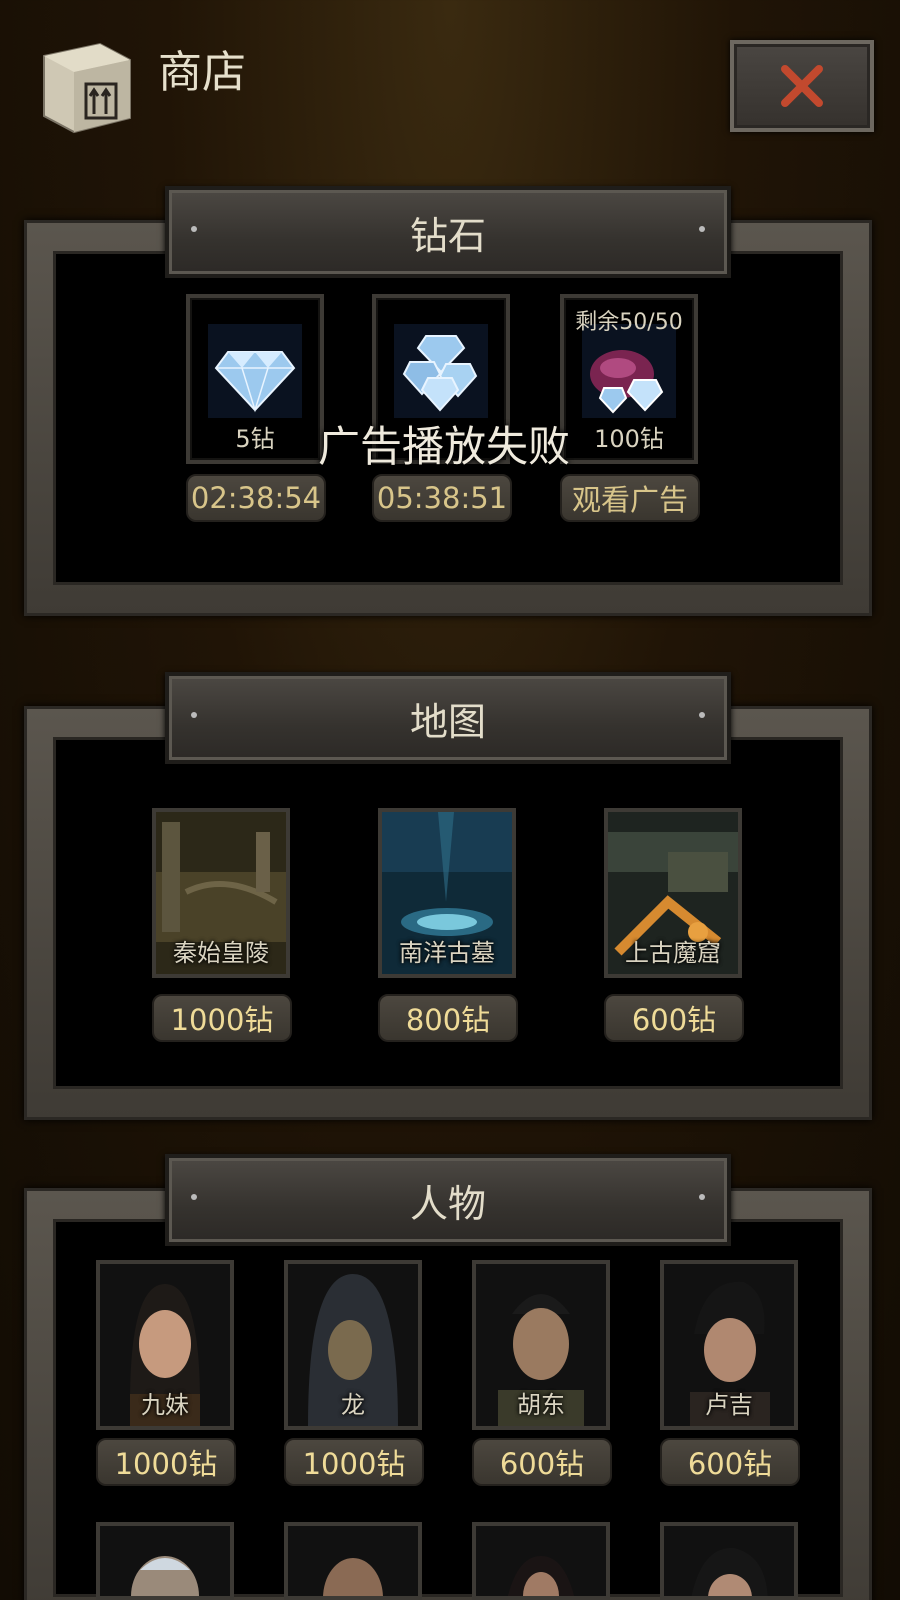 This screenshot has width=900, height=1600. What do you see at coordinates (444, 446) in the screenshot?
I see `ad-failed-toast: 广告播放失败` at bounding box center [444, 446].